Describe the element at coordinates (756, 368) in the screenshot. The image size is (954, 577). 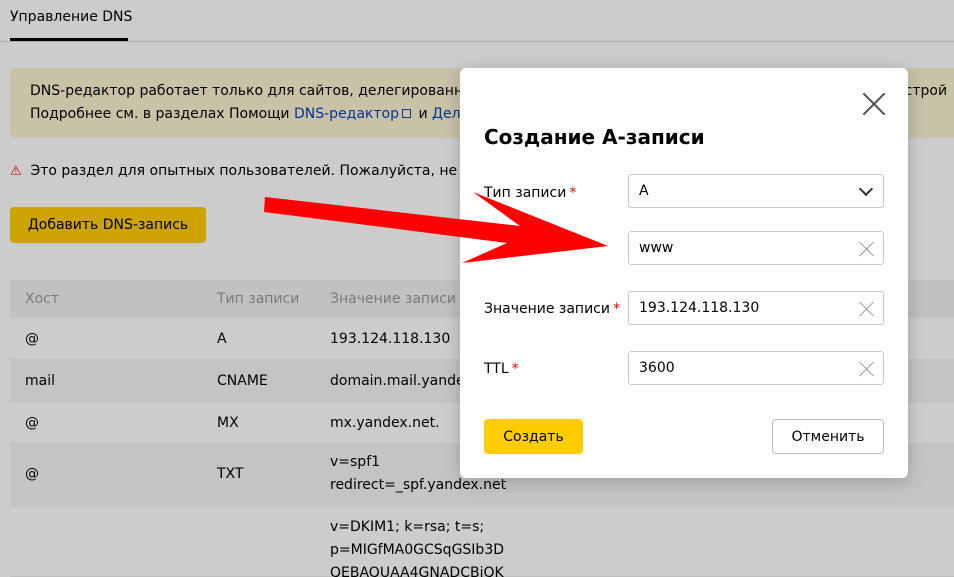
I see `ttl-input: 3600` at that location.